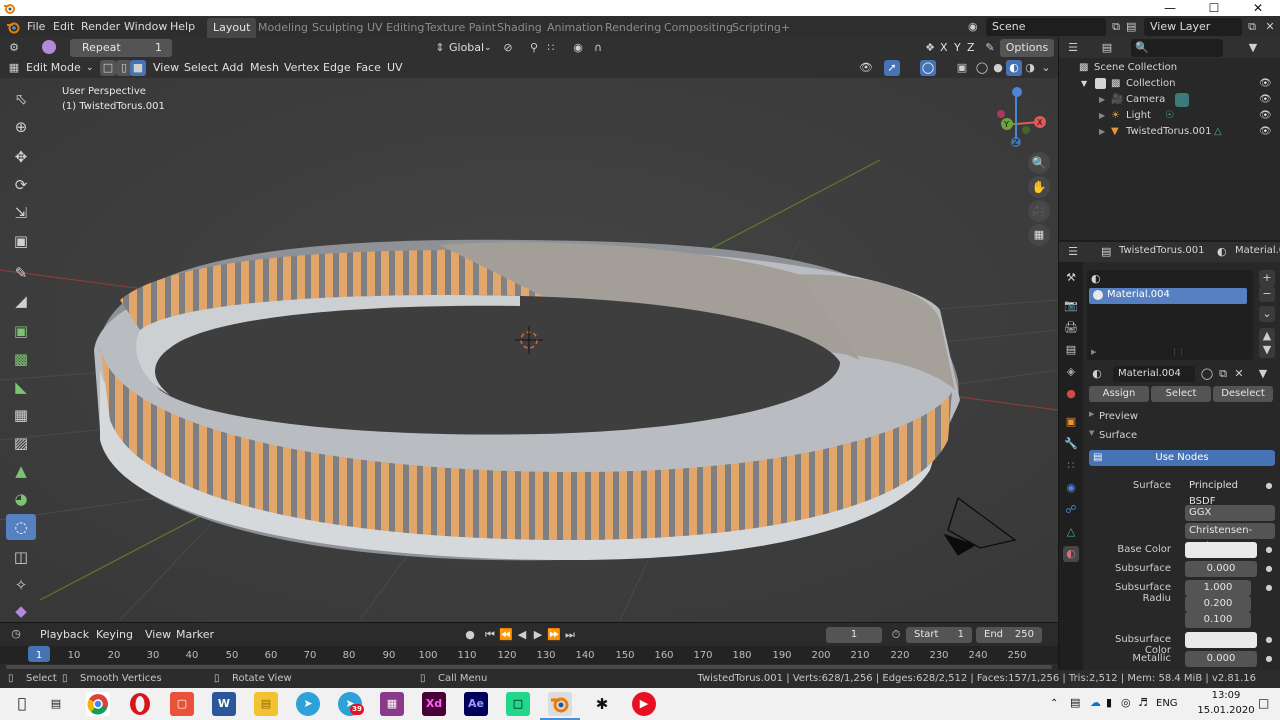 This screenshot has height=720, width=1280. I want to click on material-filter-icon: ▼, so click(1263, 374).